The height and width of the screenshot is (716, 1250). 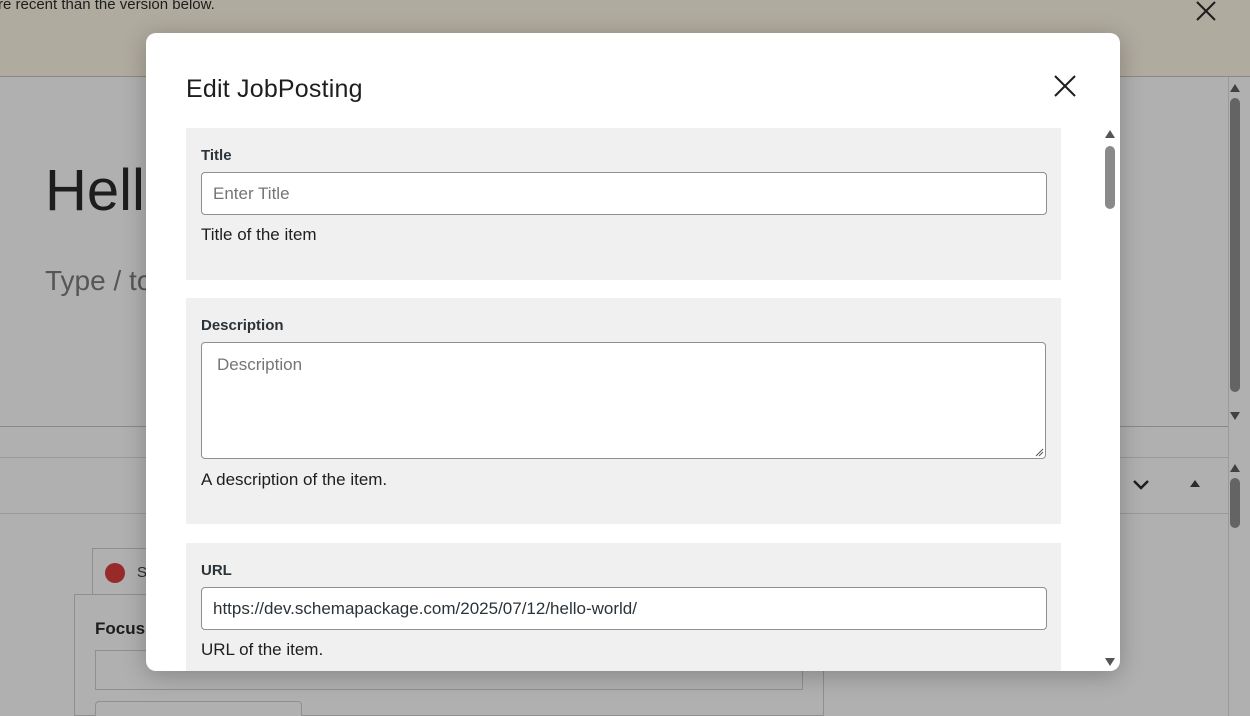 I want to click on field-description-help: A description of the item., so click(x=294, y=479).